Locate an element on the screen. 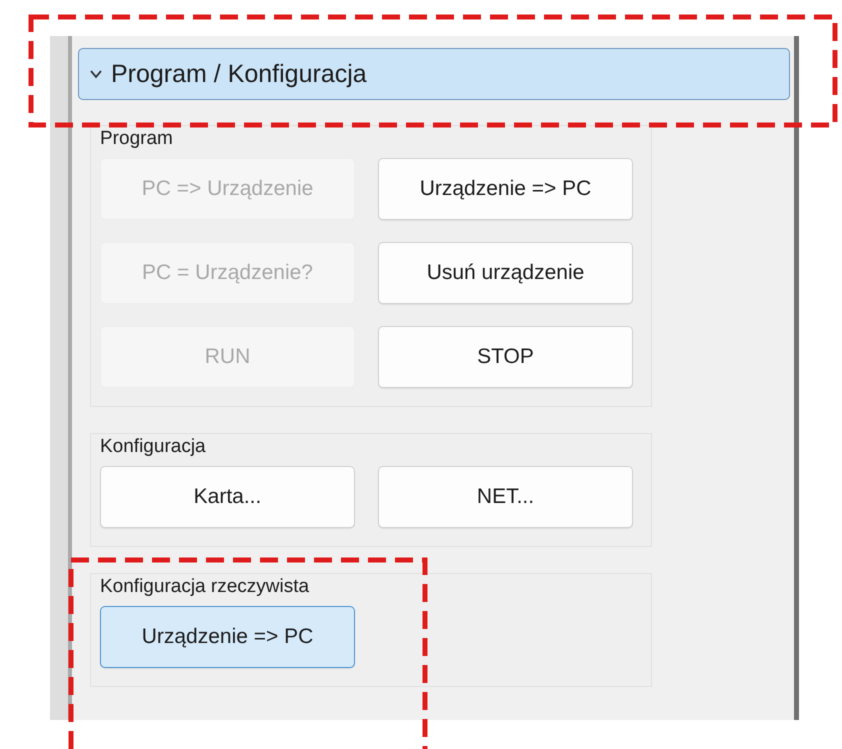  chevron-icon is located at coordinates (96, 74).